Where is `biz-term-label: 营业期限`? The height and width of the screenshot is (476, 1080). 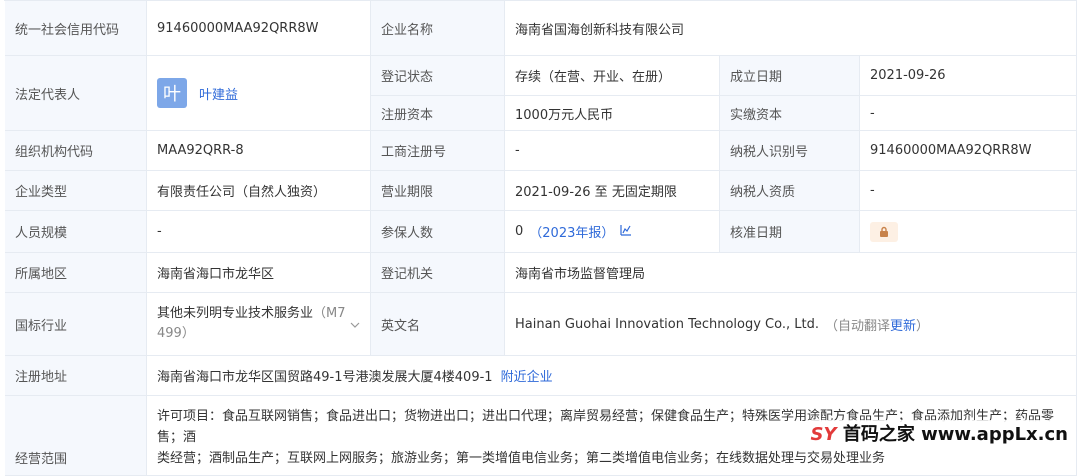 biz-term-label: 营业期限 is located at coordinates (438, 191).